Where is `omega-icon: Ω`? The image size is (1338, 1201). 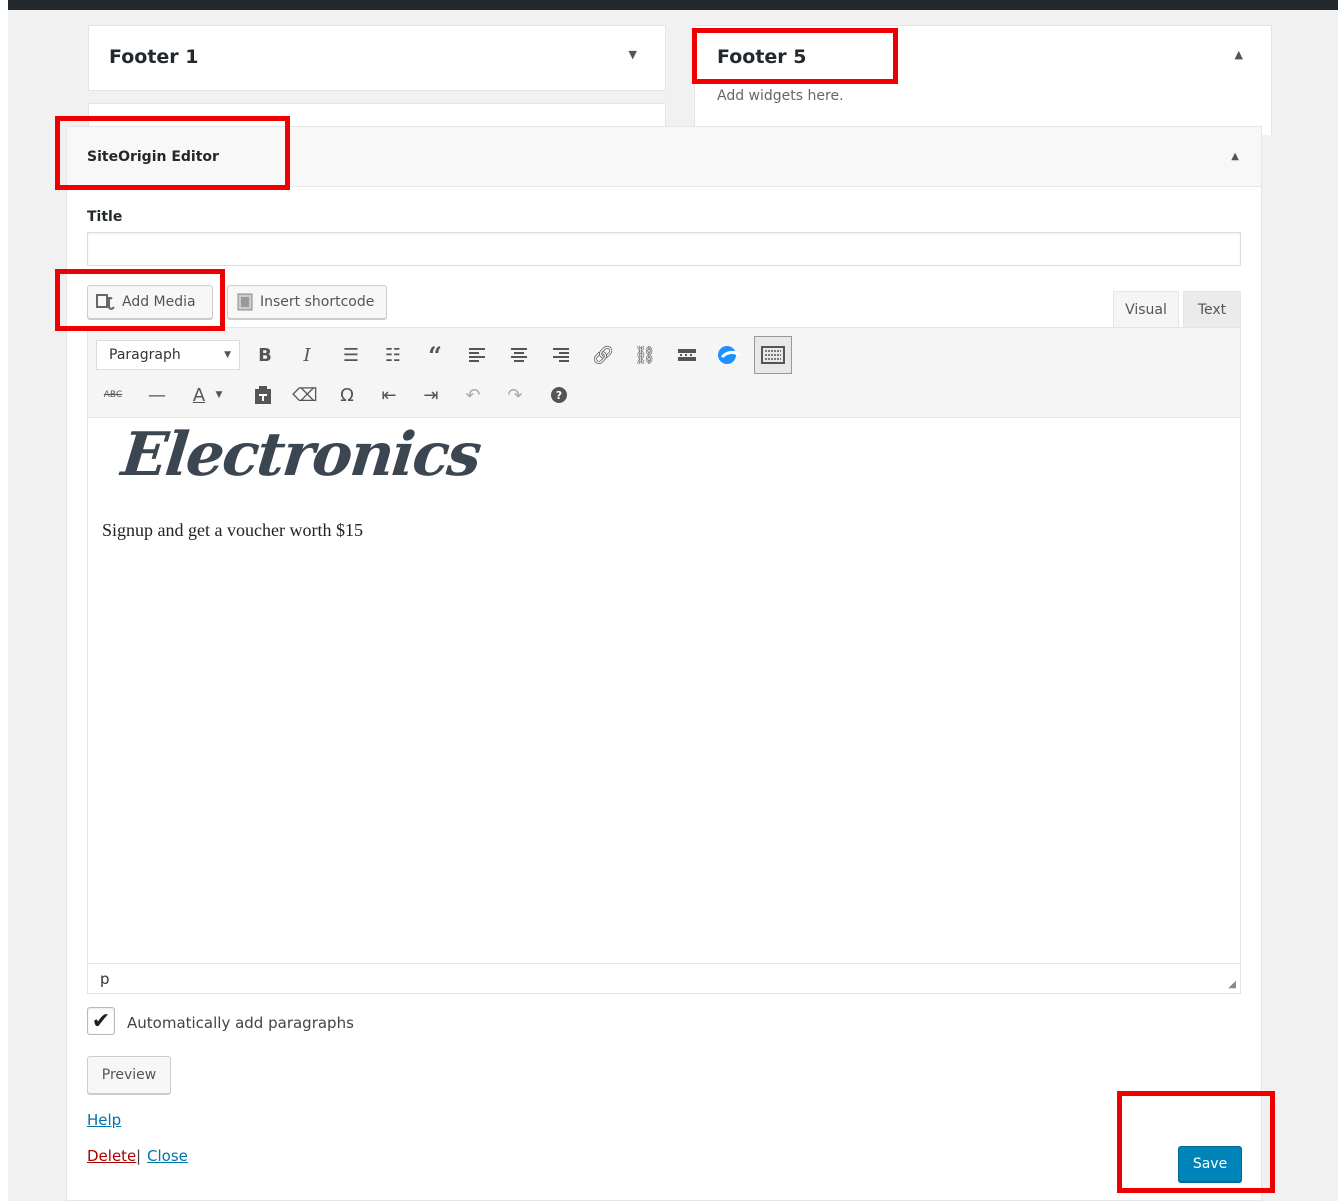
omega-icon: Ω is located at coordinates (347, 395).